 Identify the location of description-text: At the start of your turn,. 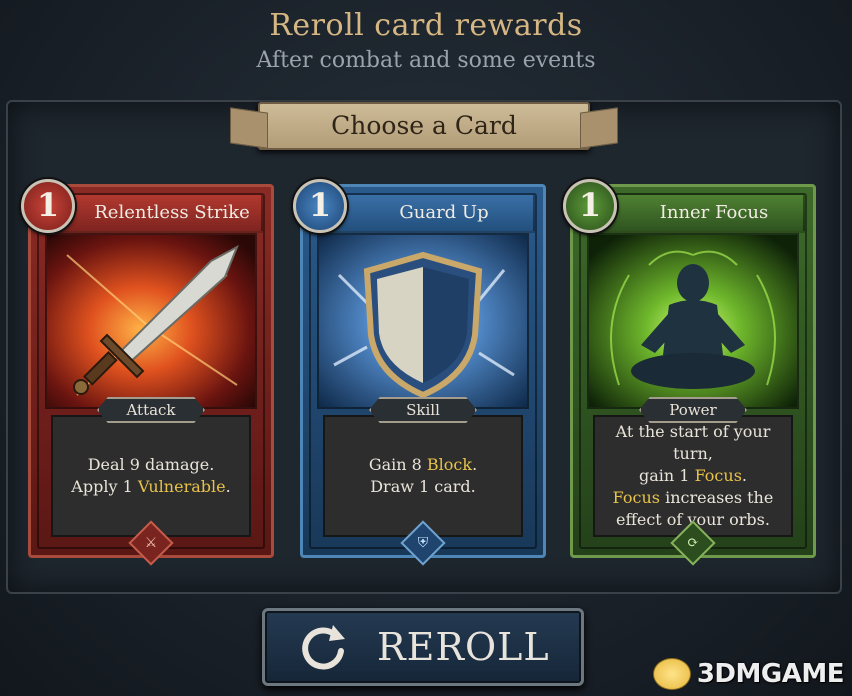
(693, 442).